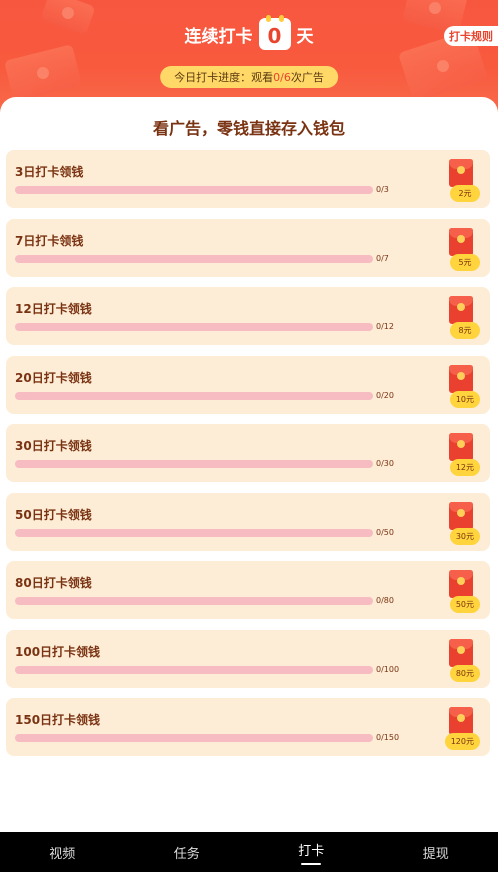  I want to click on reward-label: 3日打卡领钱, so click(49, 172).